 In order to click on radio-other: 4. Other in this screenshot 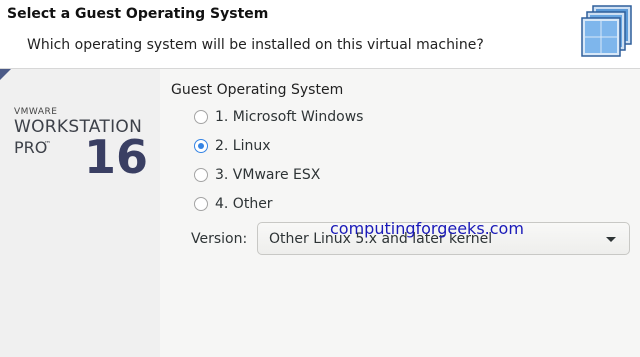, I will do `click(233, 204)`.